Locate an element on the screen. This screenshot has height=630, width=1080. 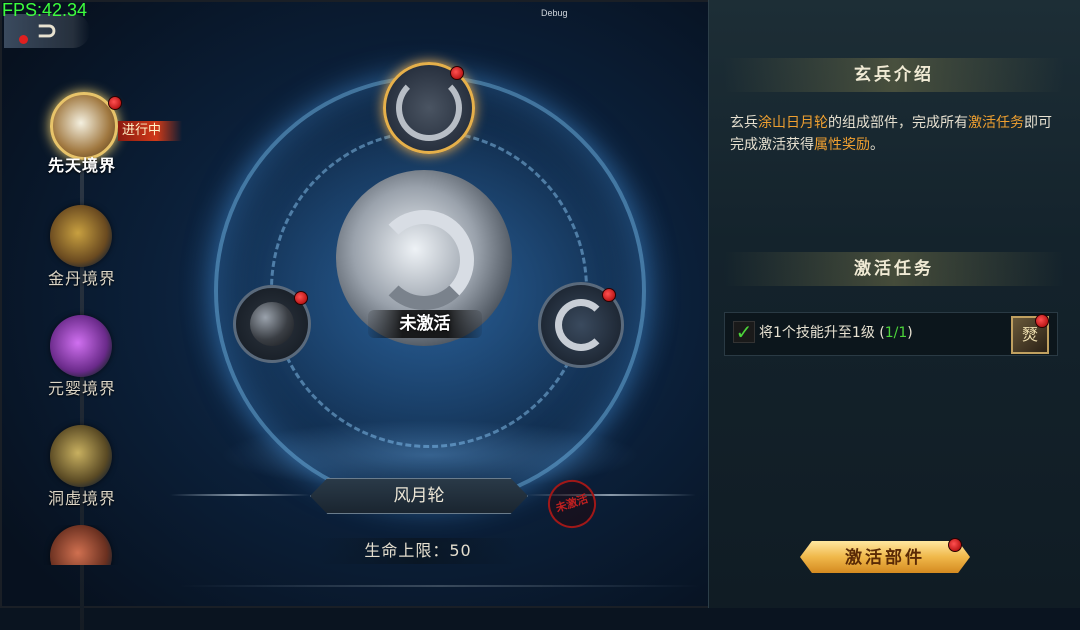
task-row: ✓ 将1个技能升至1级 (1/1) 燹 is located at coordinates (891, 334).